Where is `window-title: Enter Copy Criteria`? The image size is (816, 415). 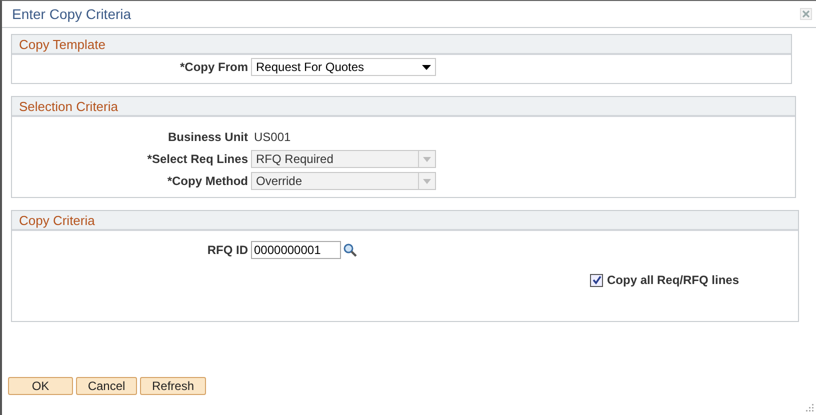
window-title: Enter Copy Criteria is located at coordinates (72, 14).